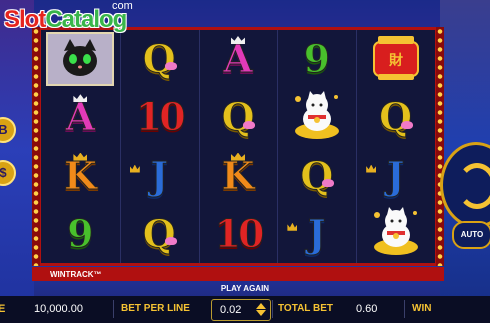 The width and height of the screenshot is (490, 323). Describe the element at coordinates (422, 308) in the screenshot. I see `win-label: WIN` at that location.